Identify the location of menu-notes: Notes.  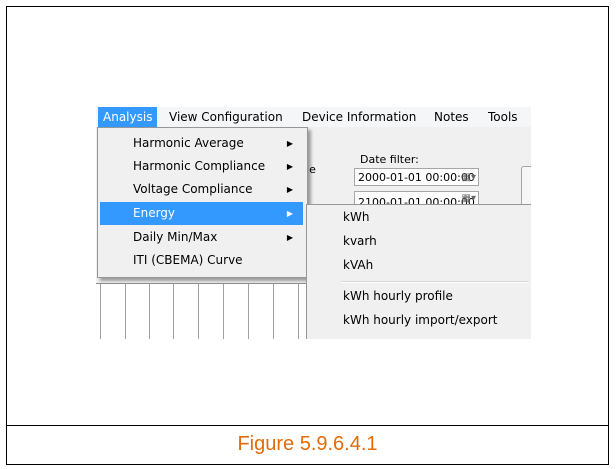
(451, 117).